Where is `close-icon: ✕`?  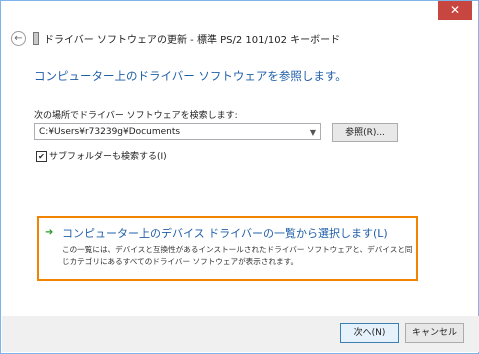 close-icon: ✕ is located at coordinates (455, 10).